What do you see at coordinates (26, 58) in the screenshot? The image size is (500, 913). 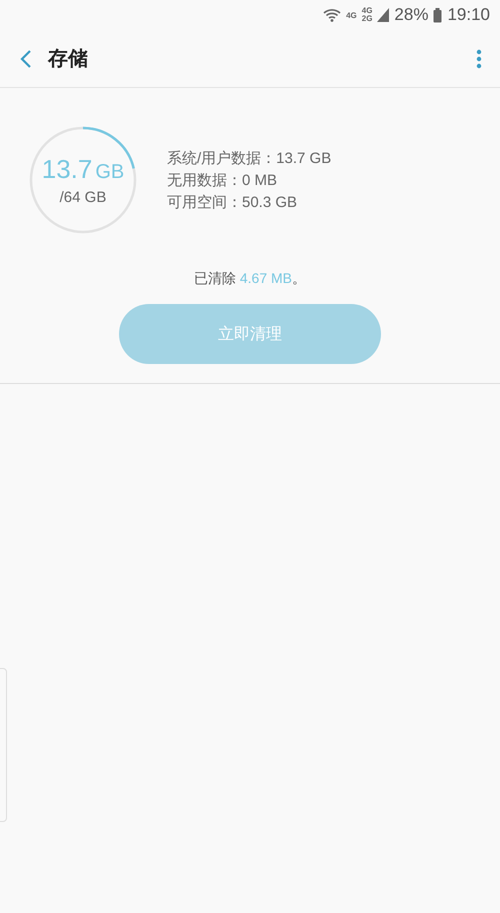 I see `back-icon` at bounding box center [26, 58].